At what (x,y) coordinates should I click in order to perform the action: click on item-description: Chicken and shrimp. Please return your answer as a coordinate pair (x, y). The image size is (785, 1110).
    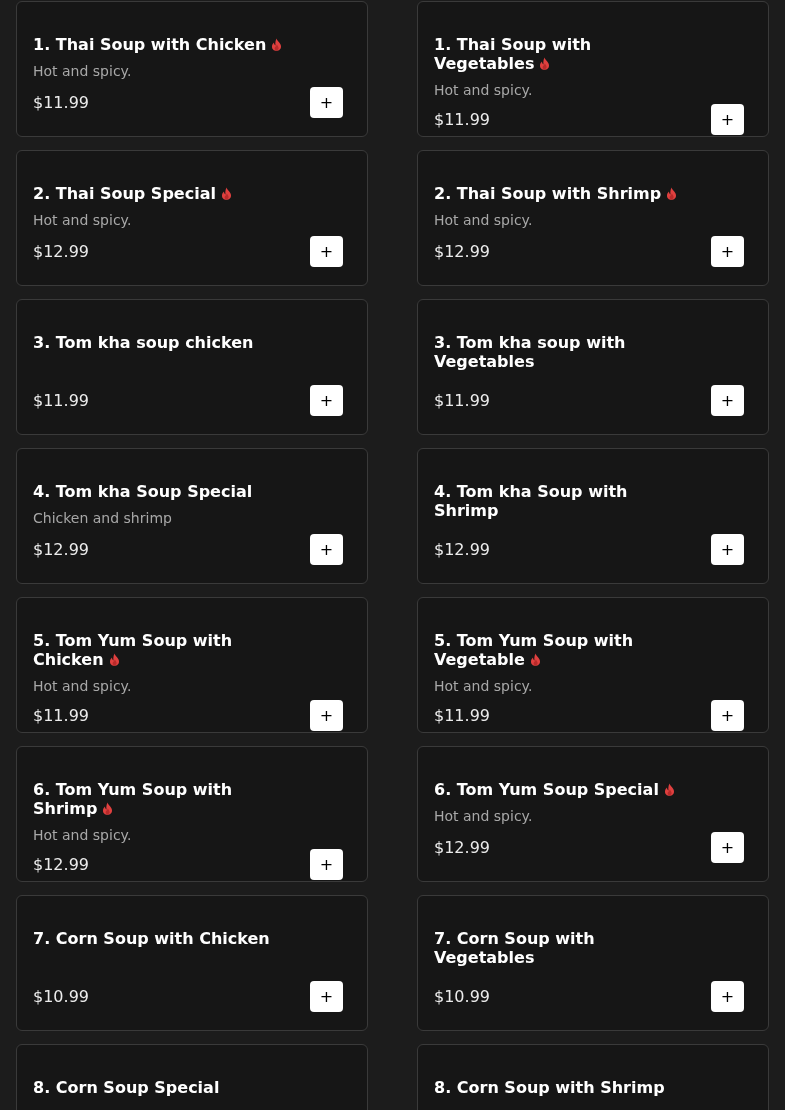
    Looking at the image, I should click on (103, 518).